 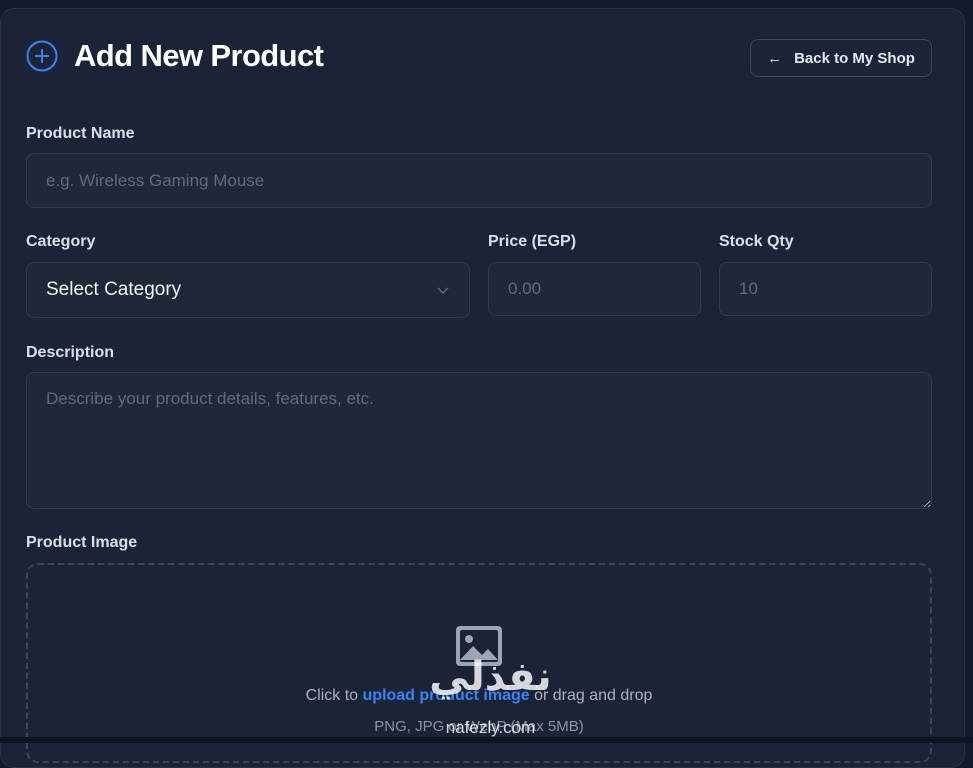 What do you see at coordinates (591, 695) in the screenshot?
I see `upload-suffix: or drag and drop` at bounding box center [591, 695].